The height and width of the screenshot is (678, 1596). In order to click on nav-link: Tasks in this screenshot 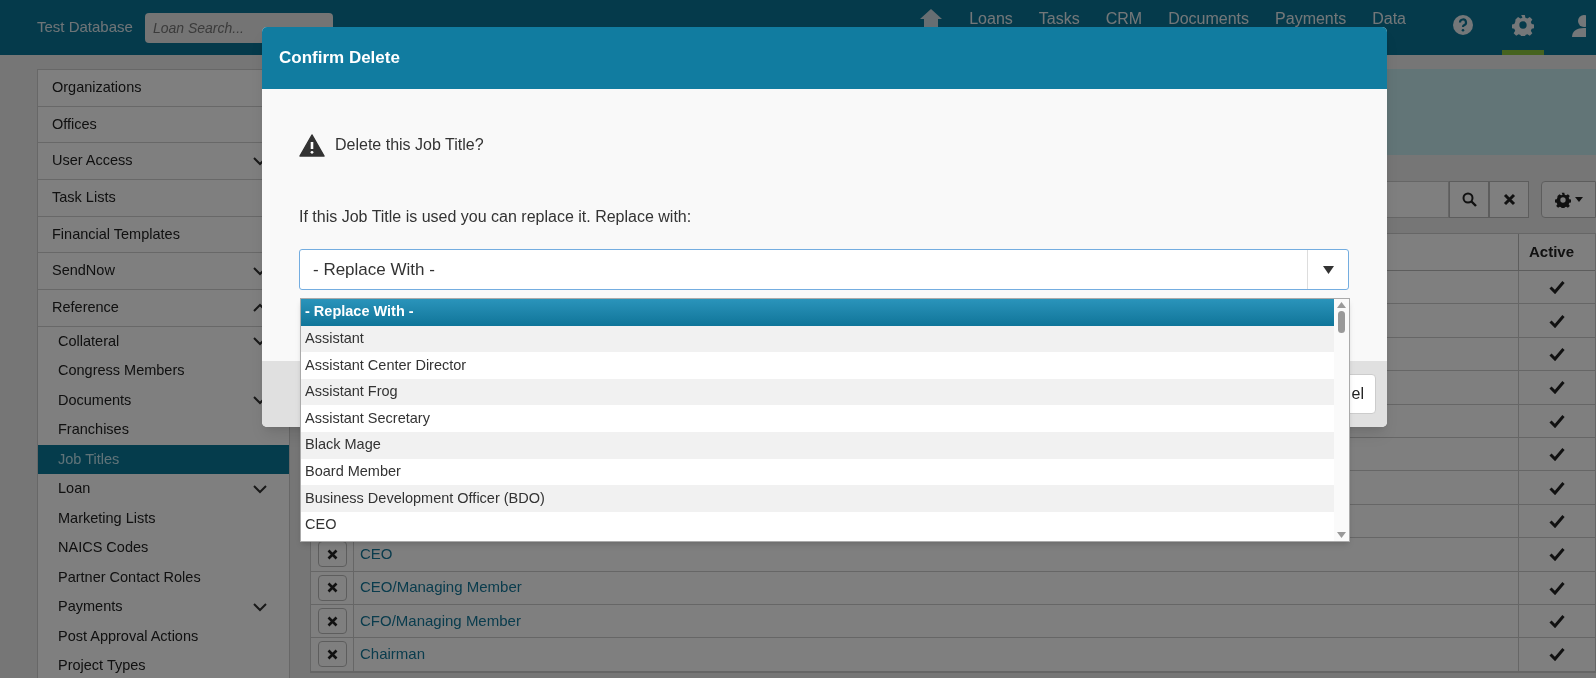, I will do `click(1059, 19)`.